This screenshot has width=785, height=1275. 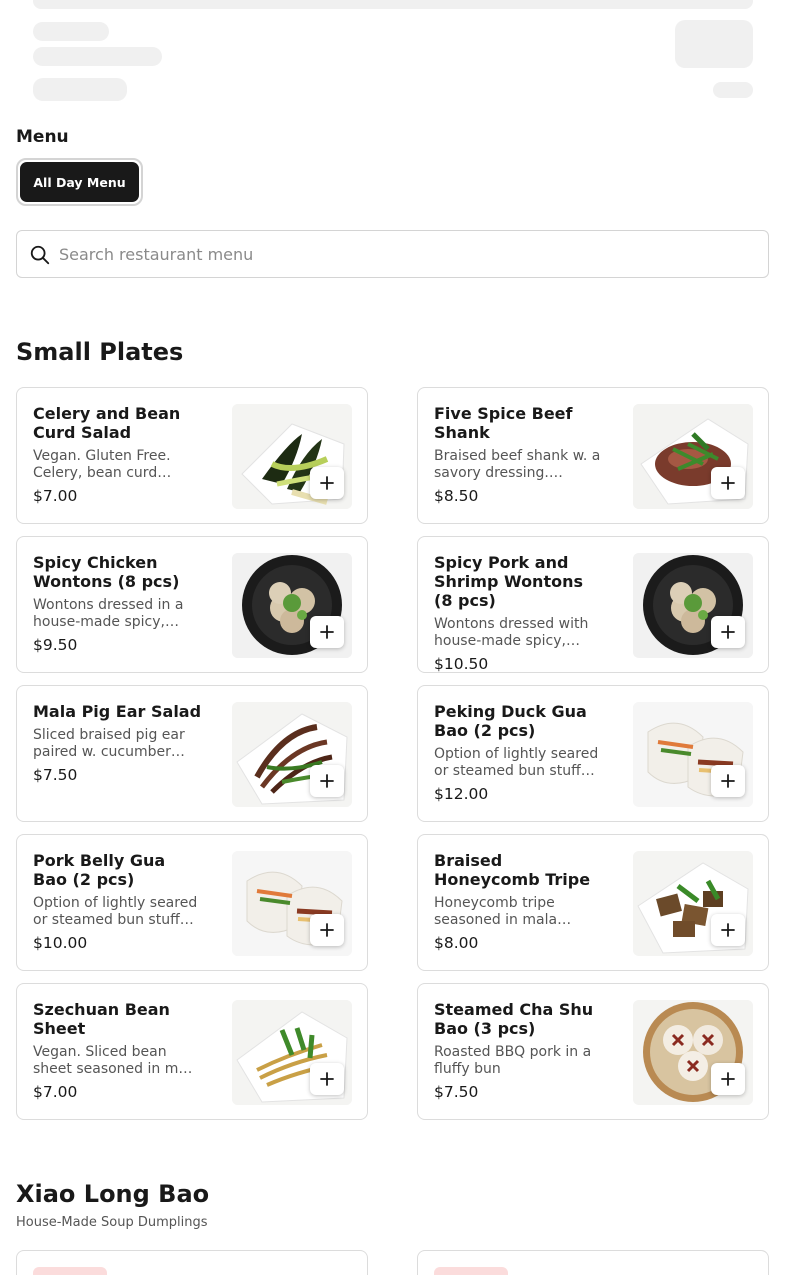 What do you see at coordinates (503, 423) in the screenshot?
I see `menu-item-name: Five Spice Beef Shank` at bounding box center [503, 423].